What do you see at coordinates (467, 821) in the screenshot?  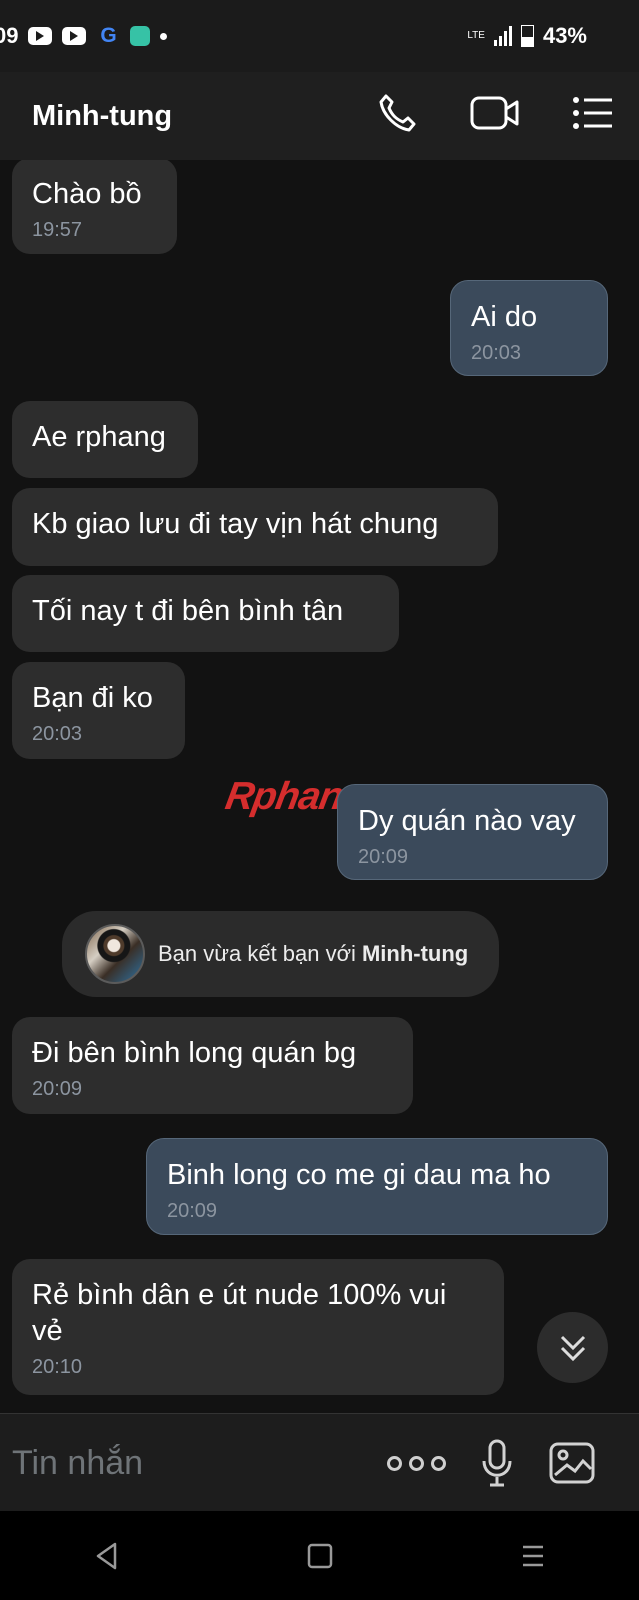 I see `message-text: Dy quán nào vay` at bounding box center [467, 821].